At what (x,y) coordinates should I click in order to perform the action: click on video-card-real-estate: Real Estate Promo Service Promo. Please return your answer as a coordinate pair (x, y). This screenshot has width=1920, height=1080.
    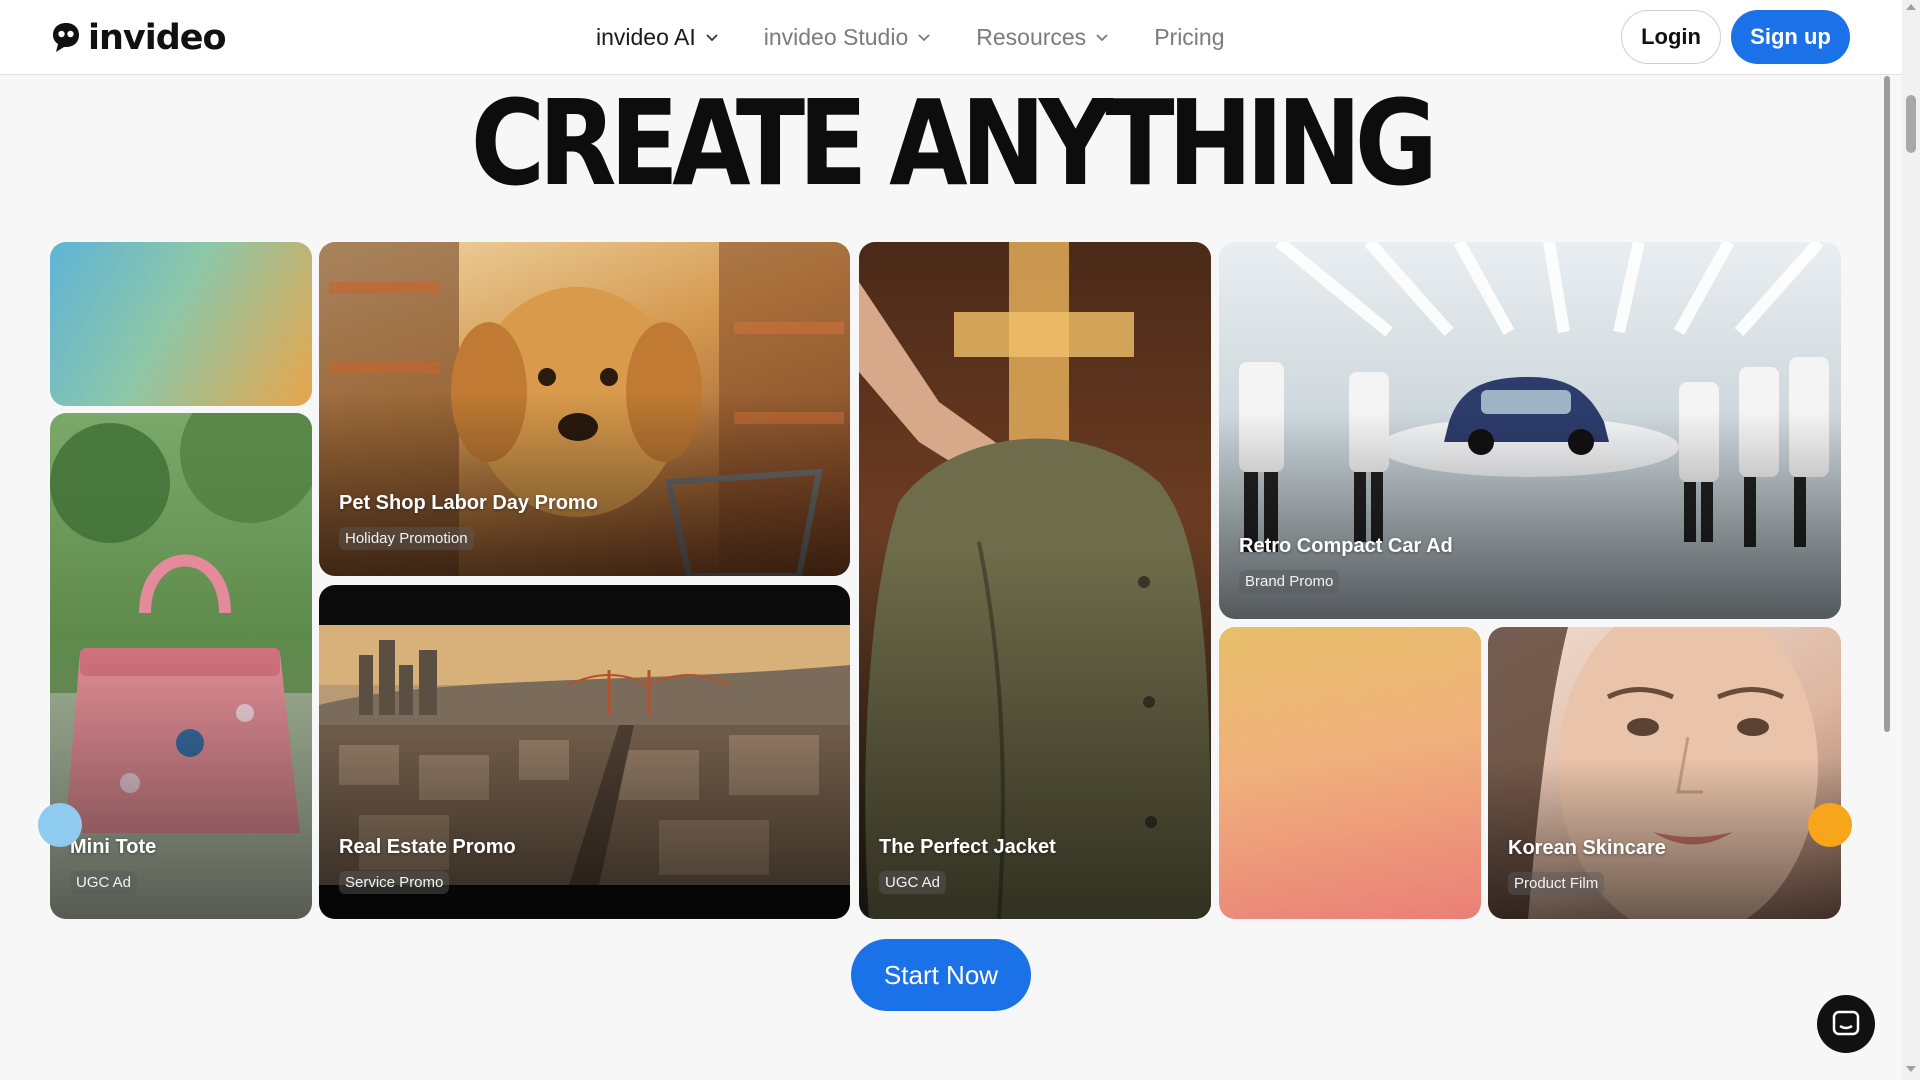
    Looking at the image, I should click on (584, 752).